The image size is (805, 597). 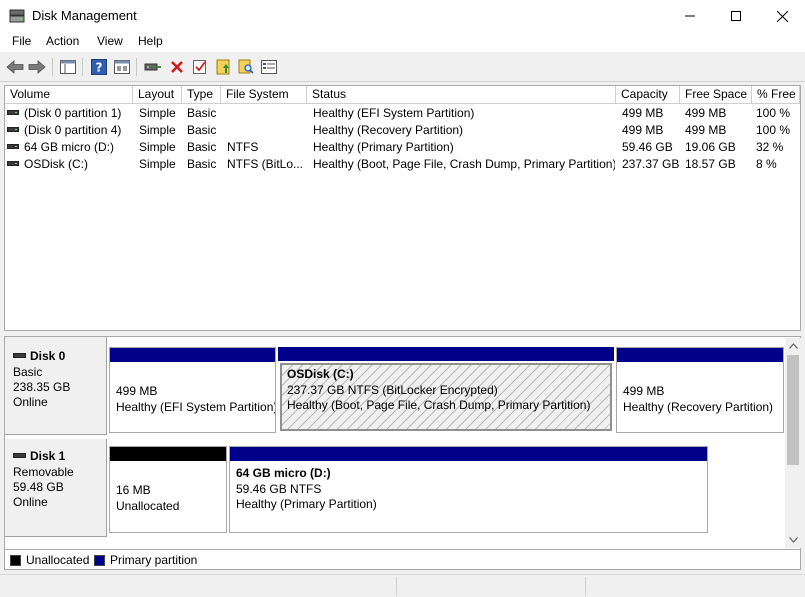 I want to click on partition-disk0-efi: 499 MB Healthy (EFI System Partition), so click(x=192, y=390).